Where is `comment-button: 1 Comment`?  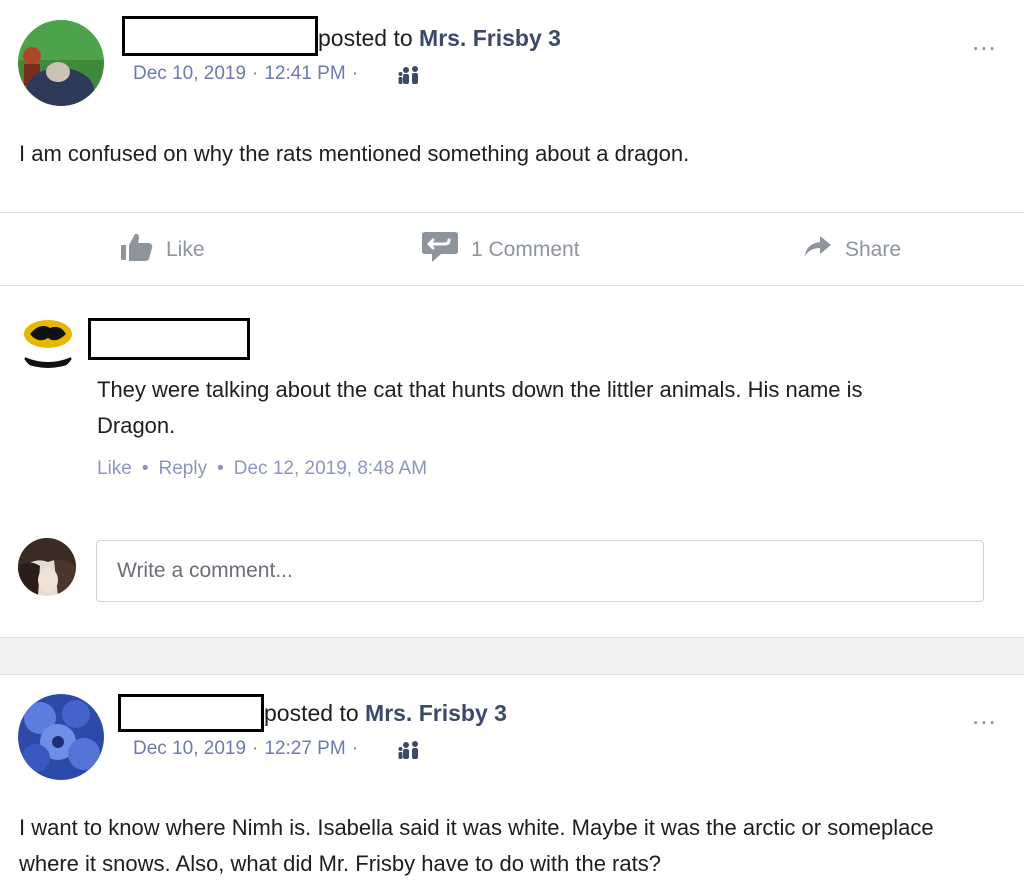
comment-button: 1 Comment is located at coordinates (500, 250).